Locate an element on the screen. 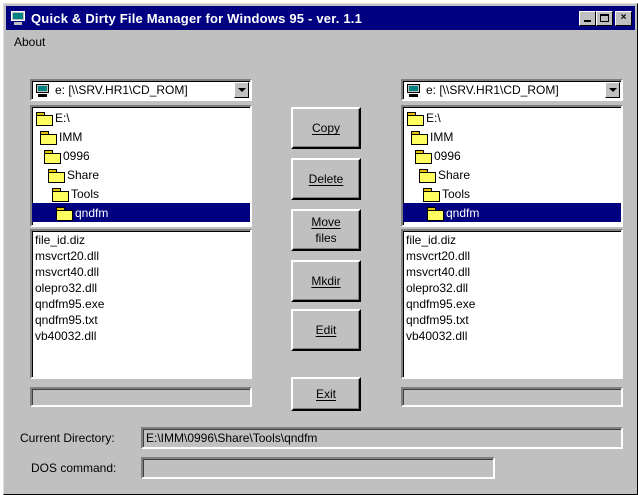  right-folder-node-selected: qndfm is located at coordinates (512, 212).